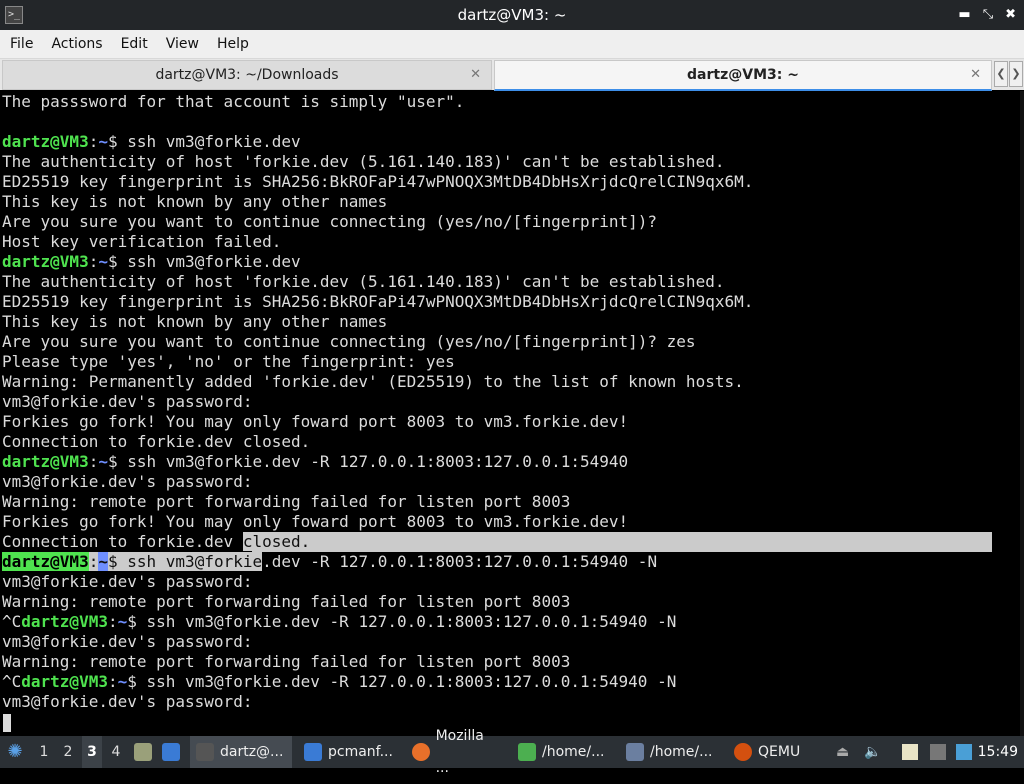  Describe the element at coordinates (142, 241) in the screenshot. I see `terminal-line: Host key verification failed.` at that location.